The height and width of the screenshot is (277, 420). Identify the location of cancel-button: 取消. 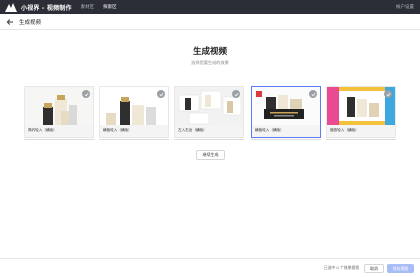
(374, 268).